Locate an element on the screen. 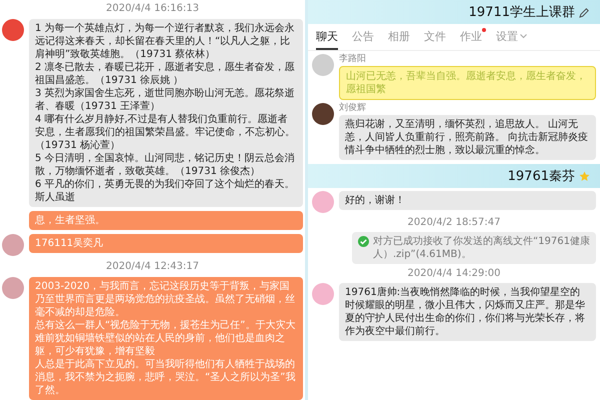 This screenshot has width=600, height=400. chat-tab: 文件 is located at coordinates (435, 38).